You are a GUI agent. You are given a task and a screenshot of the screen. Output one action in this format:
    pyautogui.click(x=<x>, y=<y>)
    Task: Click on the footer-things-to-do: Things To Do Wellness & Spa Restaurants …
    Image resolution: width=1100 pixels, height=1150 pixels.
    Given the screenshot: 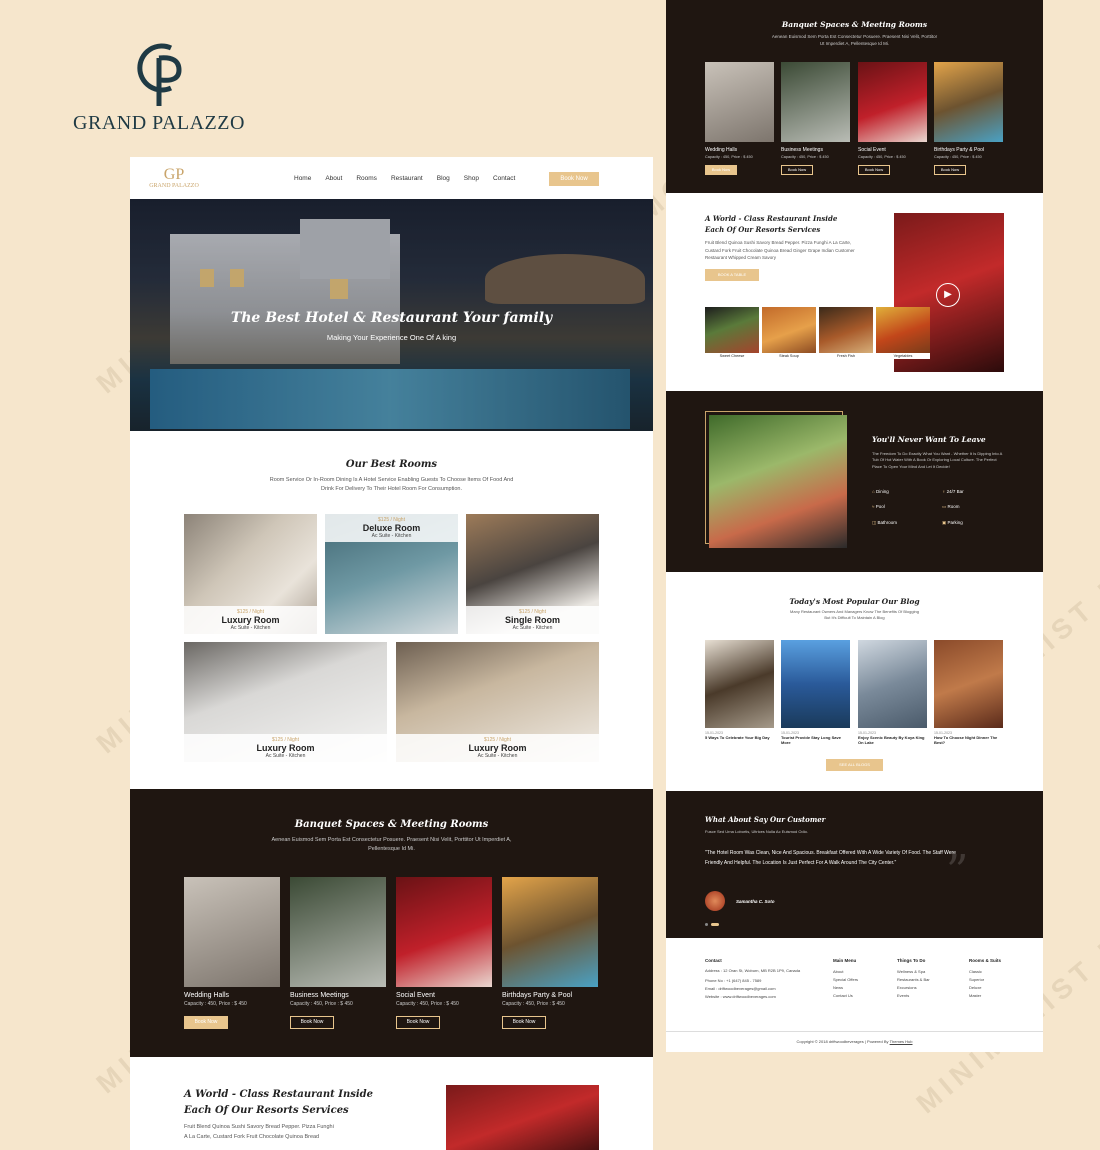 What is the action you would take?
    pyautogui.click(x=913, y=978)
    